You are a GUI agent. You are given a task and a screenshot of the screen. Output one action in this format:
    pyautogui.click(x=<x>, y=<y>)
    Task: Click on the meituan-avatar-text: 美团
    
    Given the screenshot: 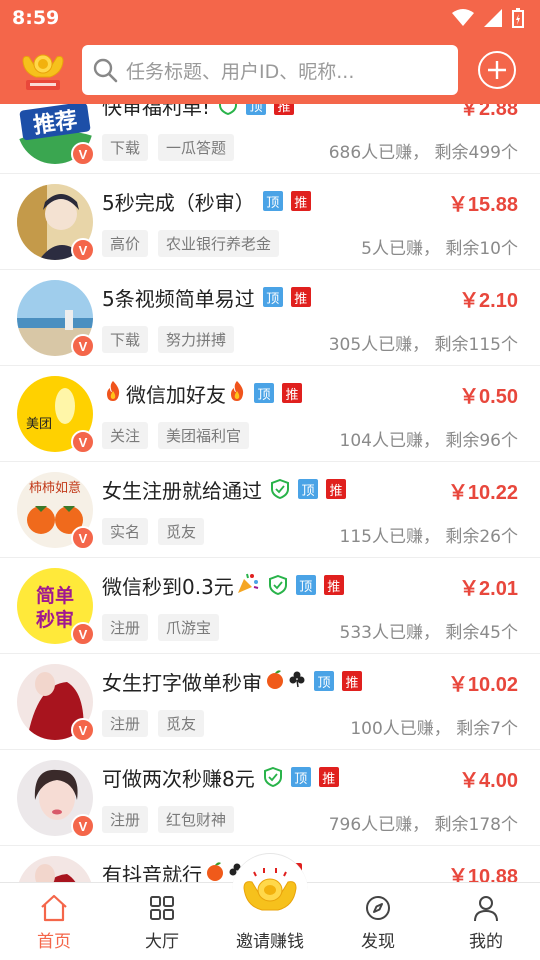 What is the action you would take?
    pyautogui.click(x=39, y=424)
    